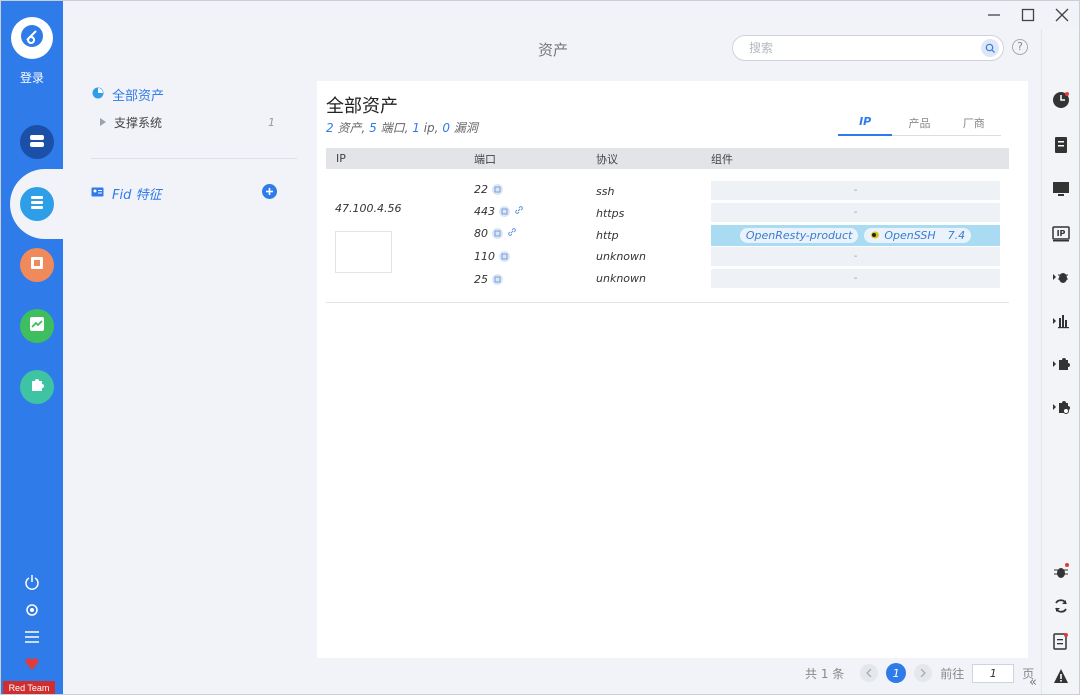 The height and width of the screenshot is (695, 1080). What do you see at coordinates (1061, 407) in the screenshot?
I see `plugin-settings-icon` at bounding box center [1061, 407].